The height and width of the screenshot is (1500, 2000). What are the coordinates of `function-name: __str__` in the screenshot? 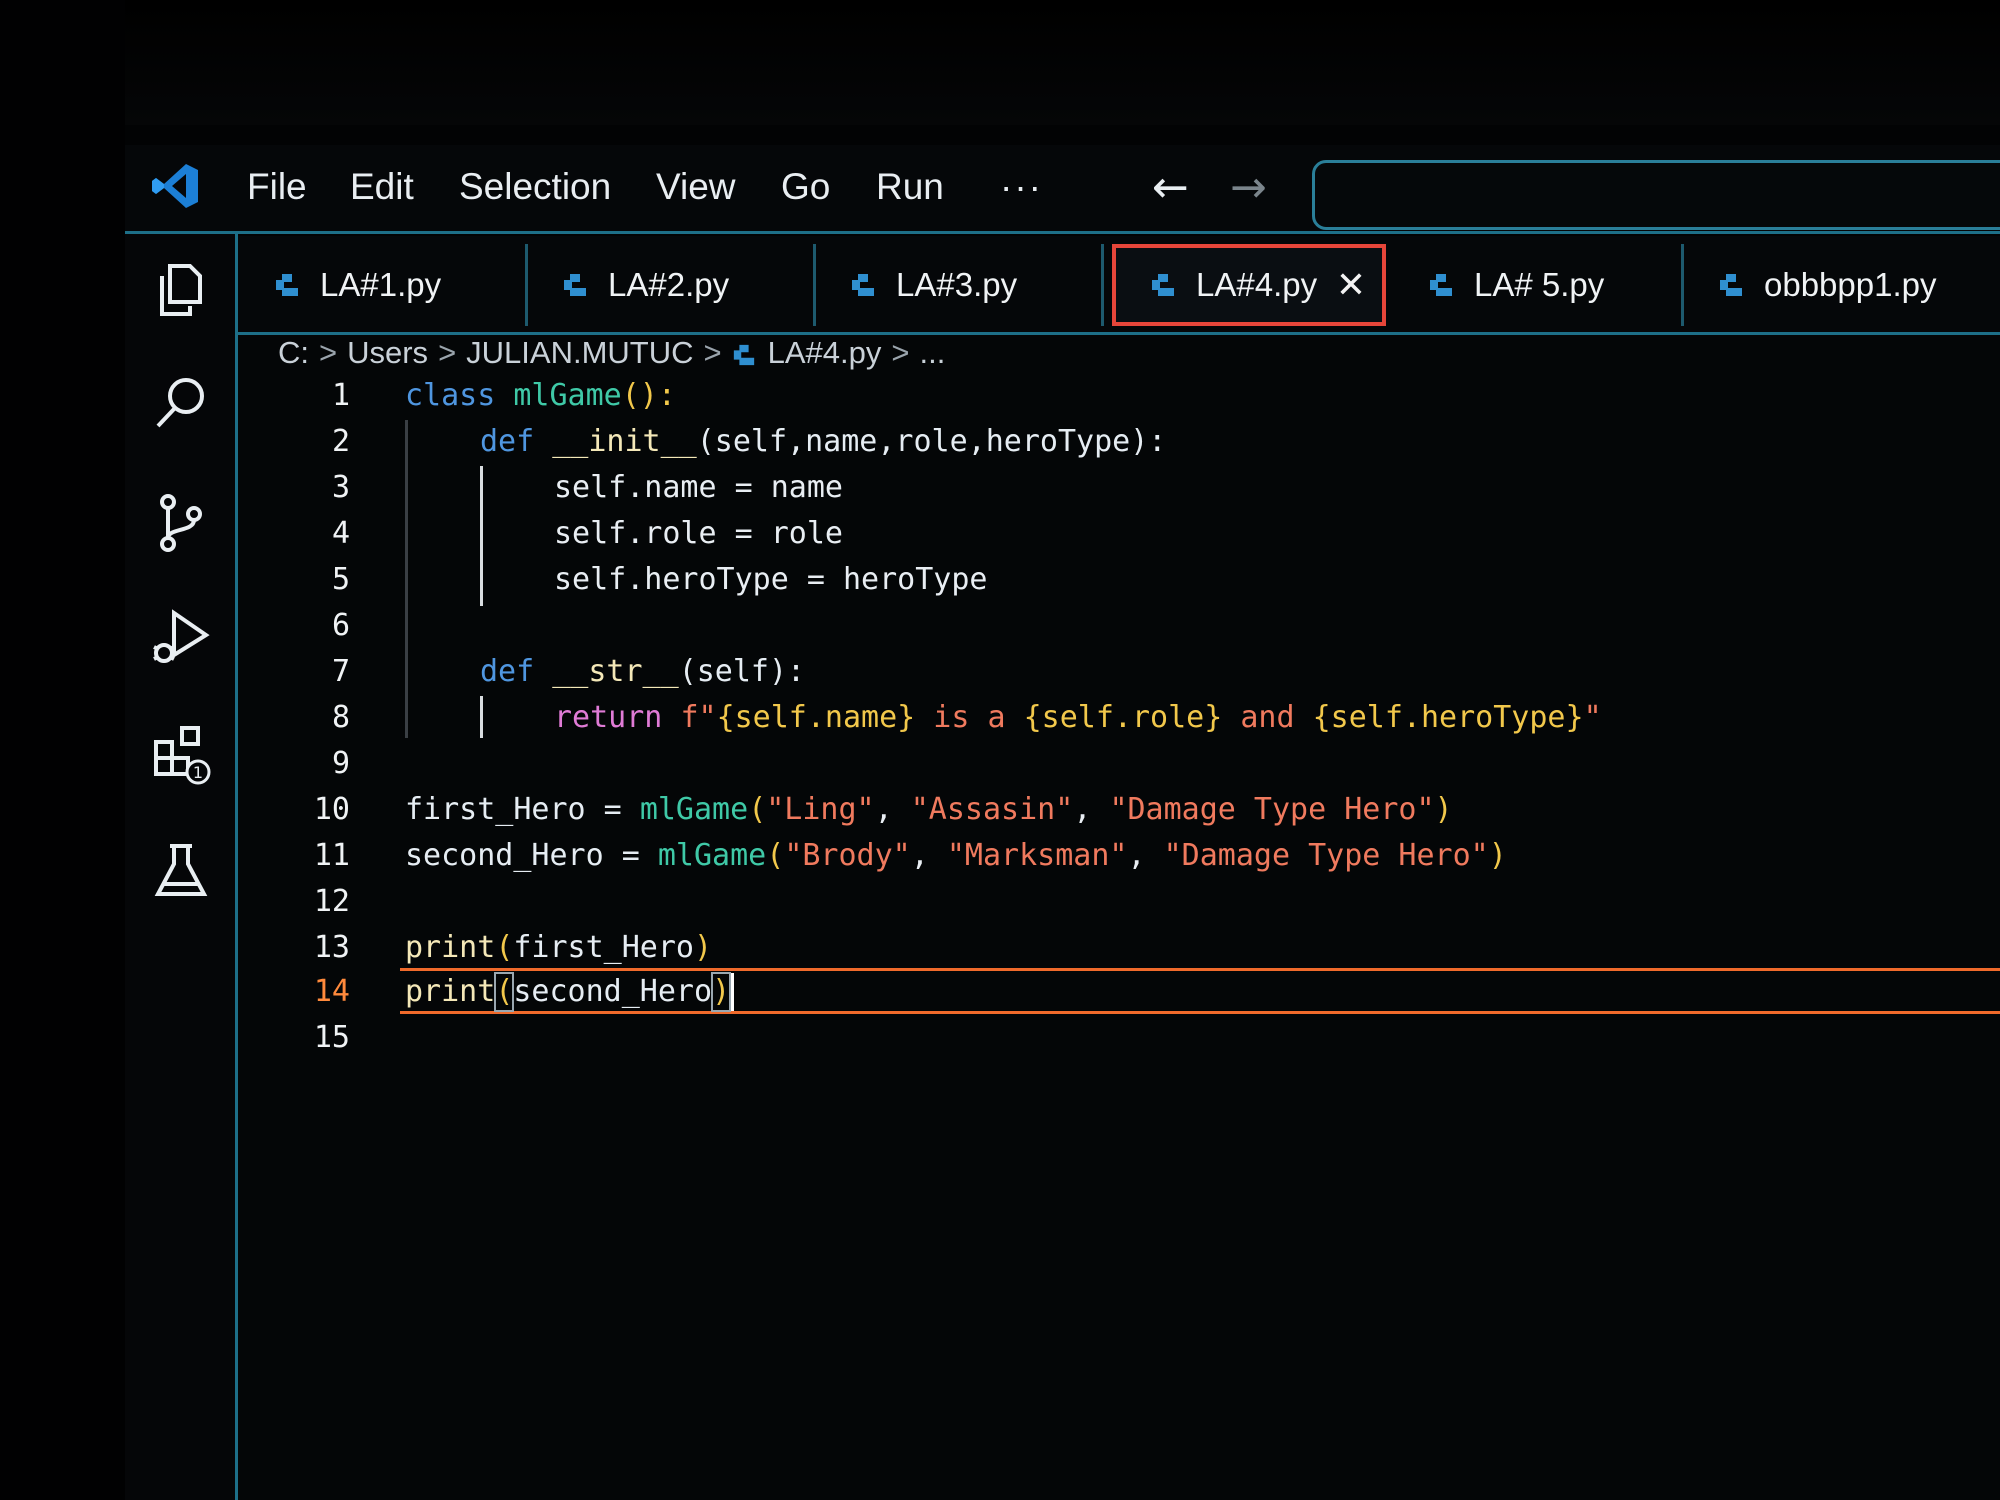 It's located at (615, 671).